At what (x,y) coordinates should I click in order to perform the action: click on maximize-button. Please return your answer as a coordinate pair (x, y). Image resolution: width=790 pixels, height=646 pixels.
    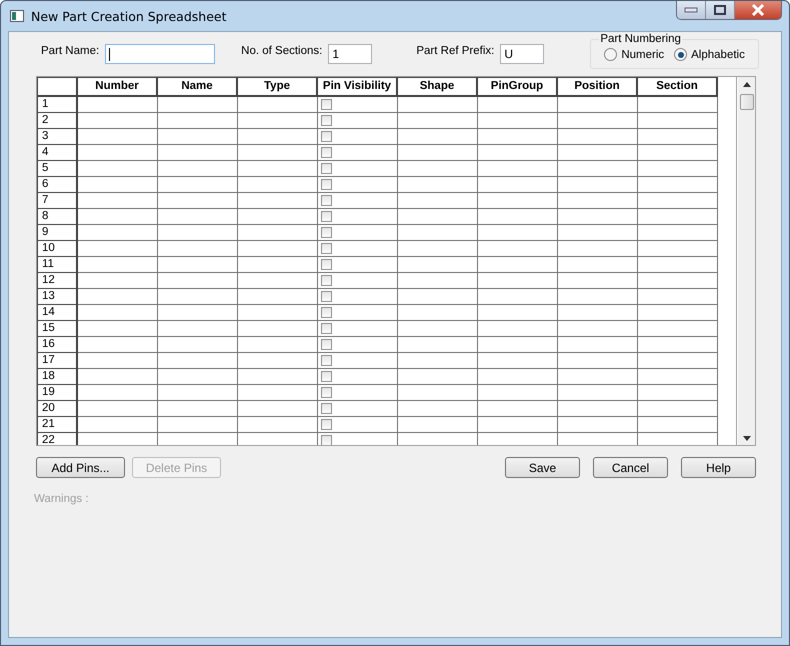
    Looking at the image, I should click on (720, 10).